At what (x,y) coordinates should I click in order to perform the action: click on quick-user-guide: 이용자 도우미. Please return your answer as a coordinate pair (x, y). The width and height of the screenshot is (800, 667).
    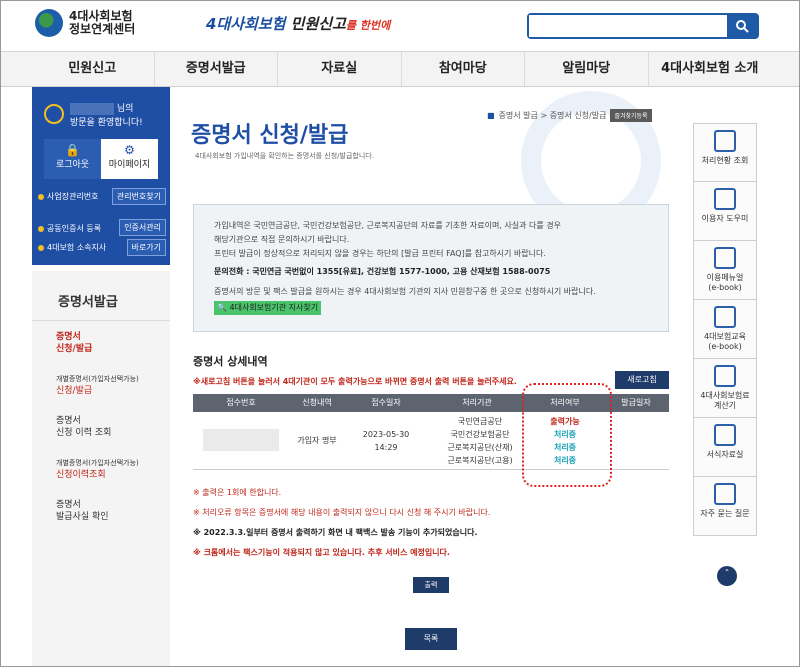
    Looking at the image, I should click on (725, 211).